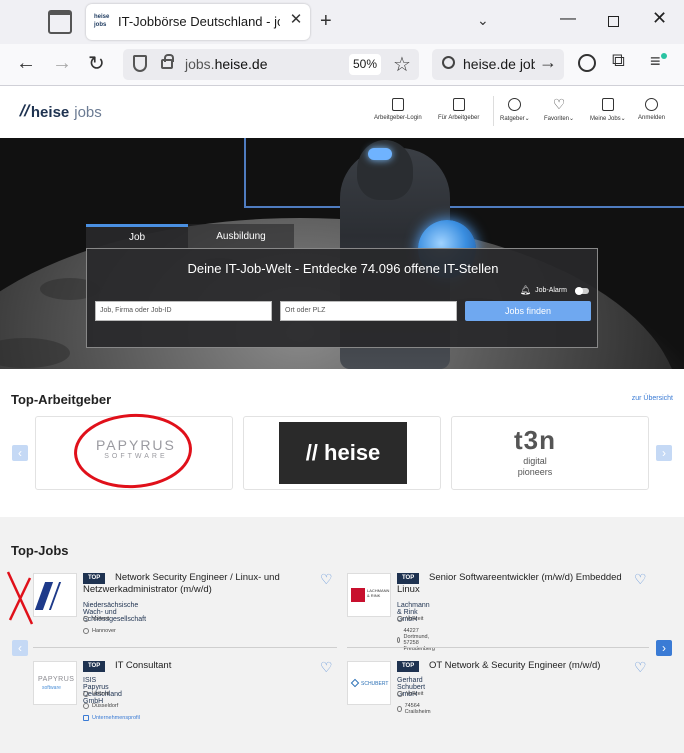 This screenshot has height=753, width=684. What do you see at coordinates (664, 56) in the screenshot?
I see `update-dot-icon` at bounding box center [664, 56].